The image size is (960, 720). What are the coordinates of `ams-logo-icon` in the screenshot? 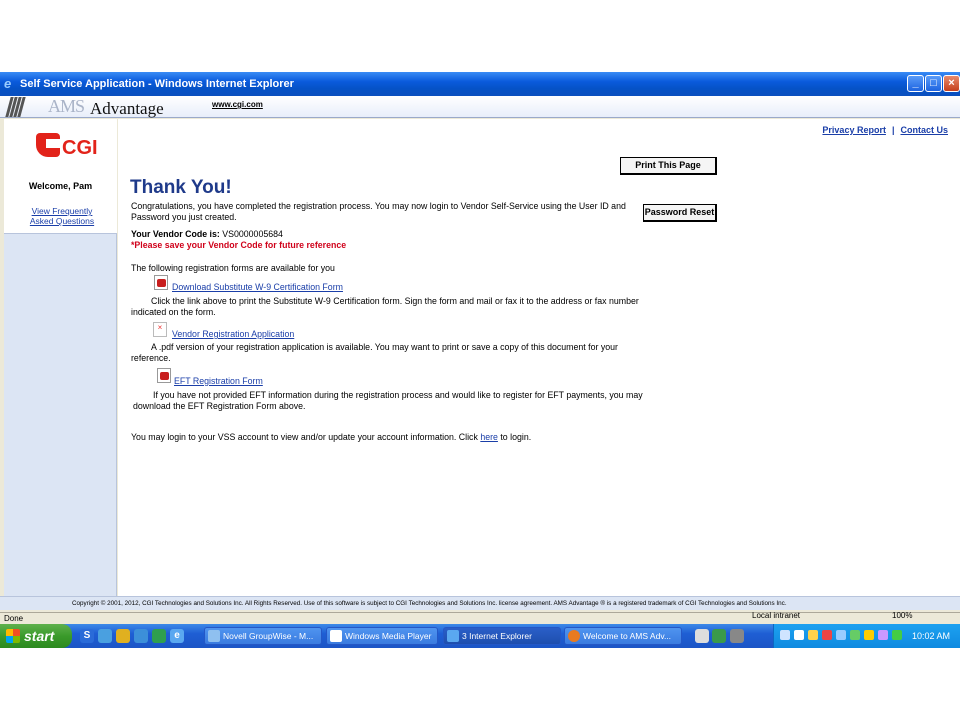 It's located at (16, 107).